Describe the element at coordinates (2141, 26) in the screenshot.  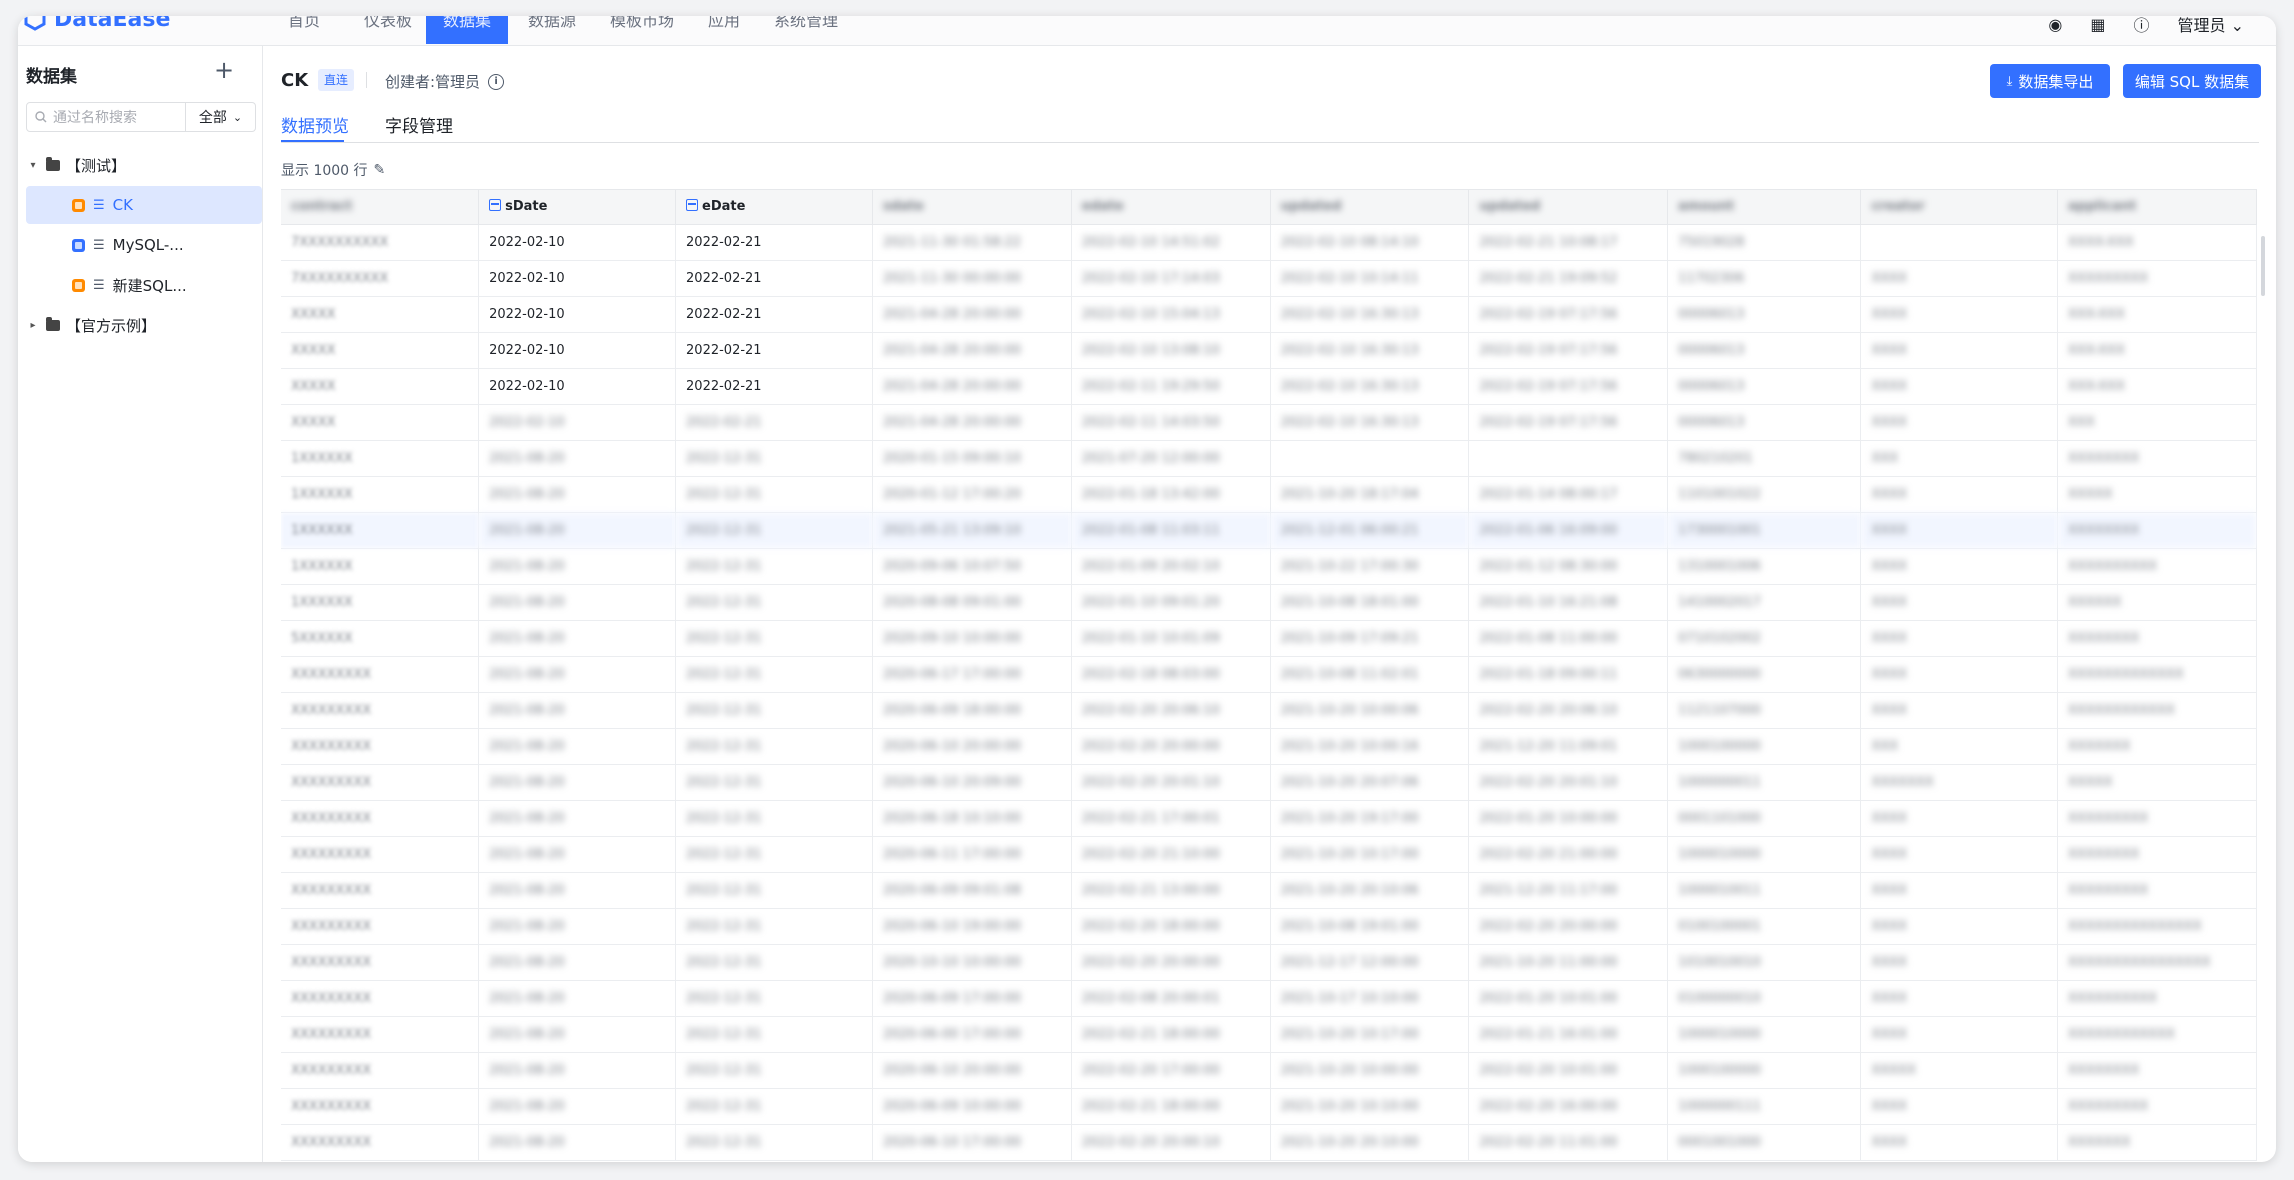
I see `help-icon: ⓘ` at that location.